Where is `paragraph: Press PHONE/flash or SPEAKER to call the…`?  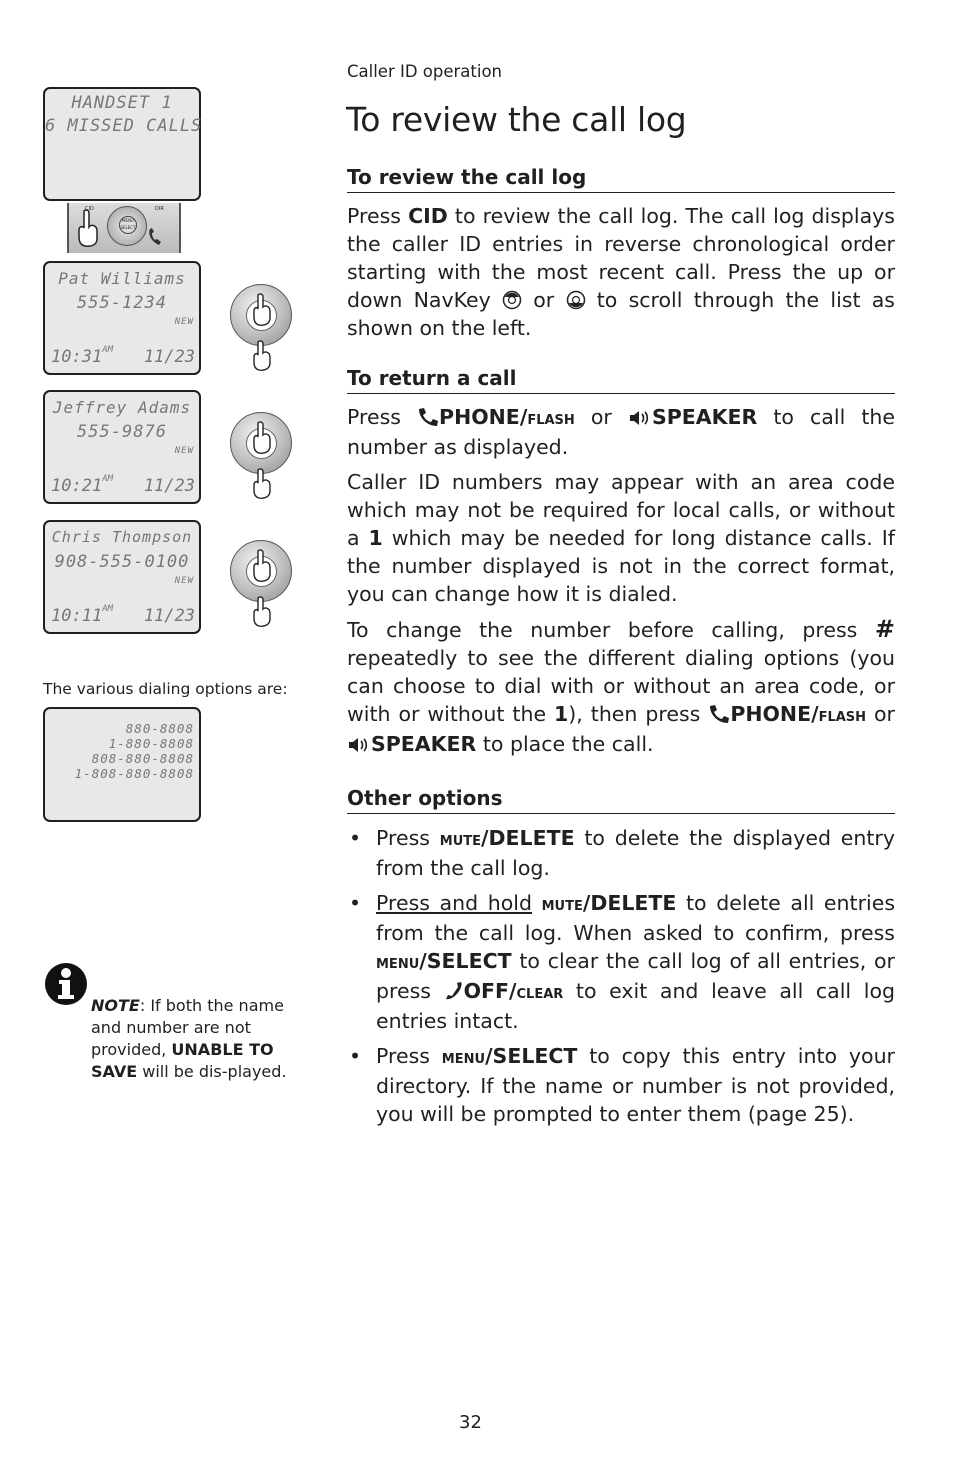
paragraph: Press PHONE/flash or SPEAKER to call the… is located at coordinates (621, 432).